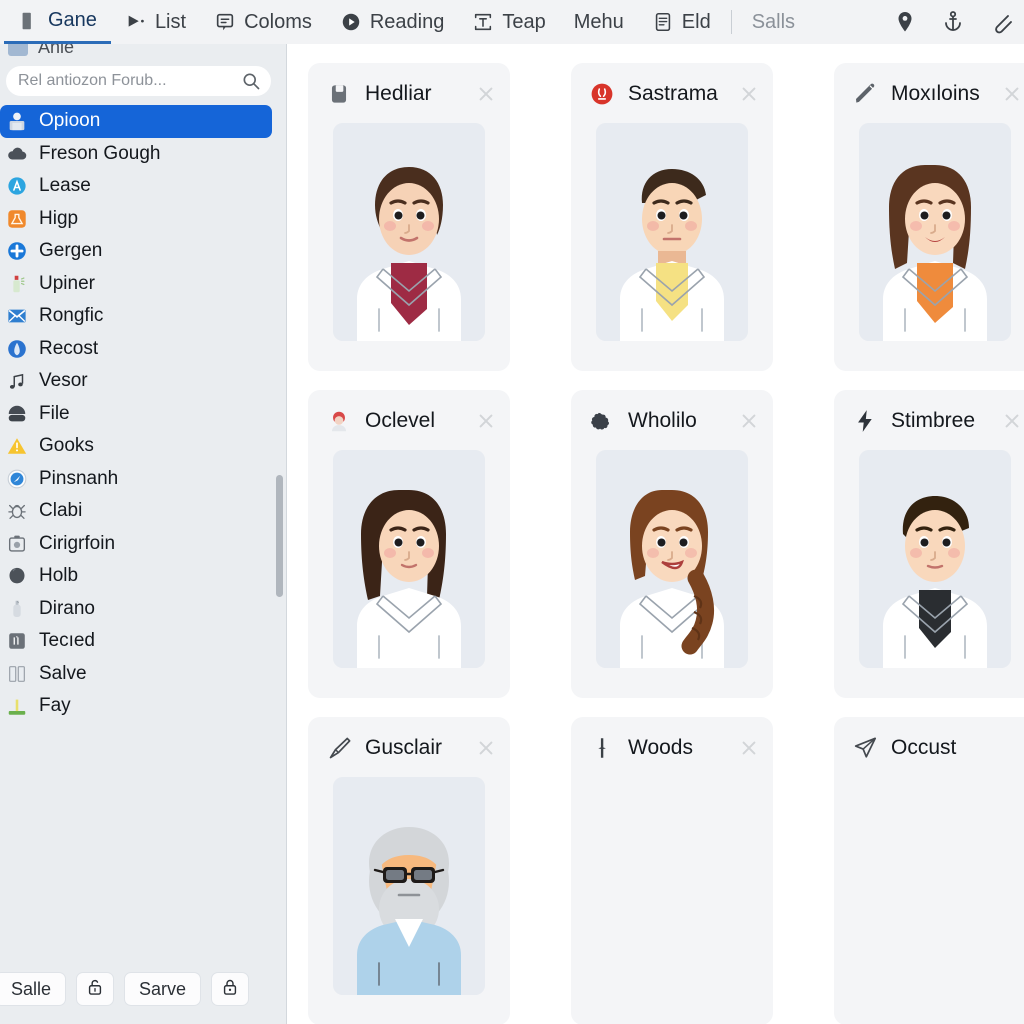 Image resolution: width=1024 pixels, height=1024 pixels. I want to click on toolbar-item-mehu: Mehu, so click(599, 22).